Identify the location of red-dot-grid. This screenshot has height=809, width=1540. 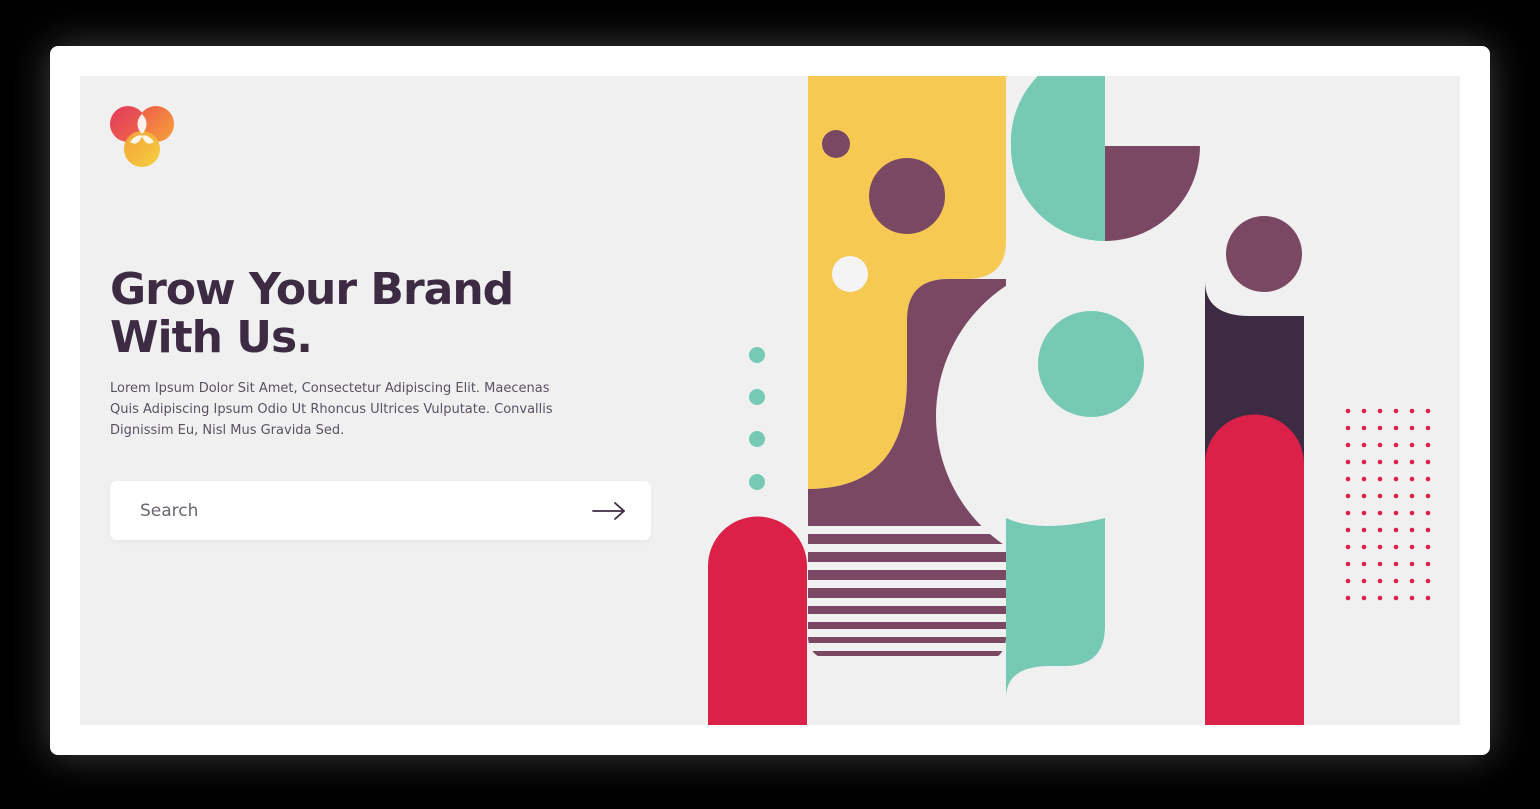
(1388, 504).